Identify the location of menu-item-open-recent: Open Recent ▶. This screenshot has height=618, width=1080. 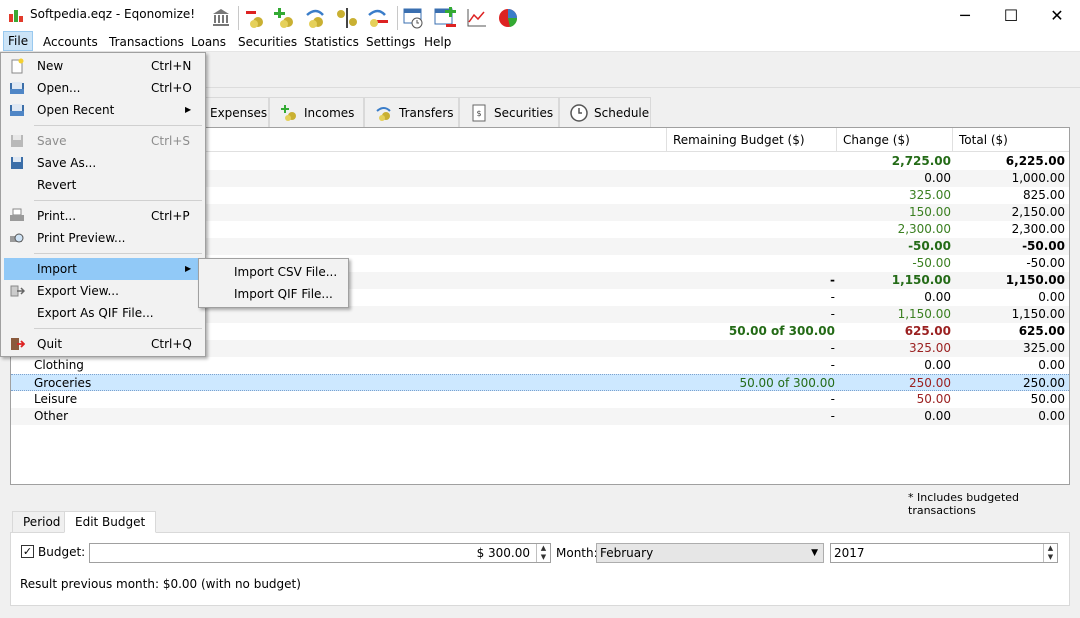
(103, 110).